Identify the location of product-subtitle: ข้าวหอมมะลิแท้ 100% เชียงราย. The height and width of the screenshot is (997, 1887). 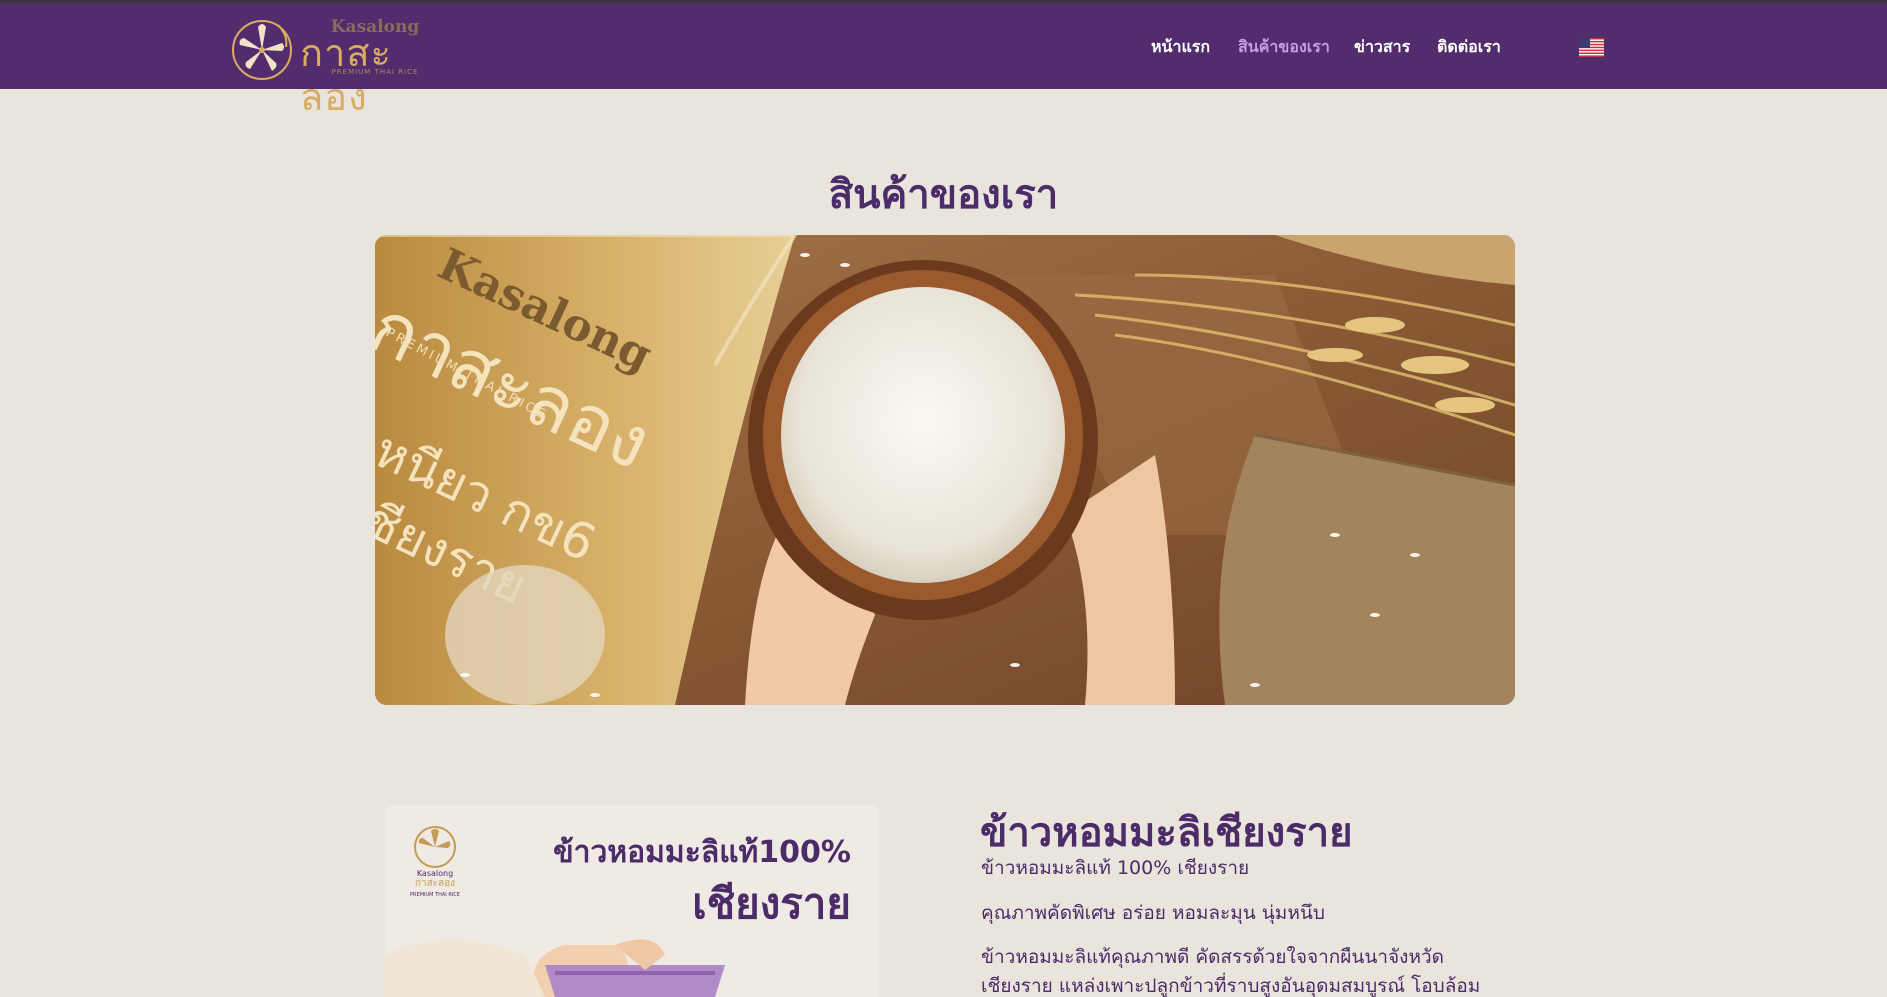
(1115, 868).